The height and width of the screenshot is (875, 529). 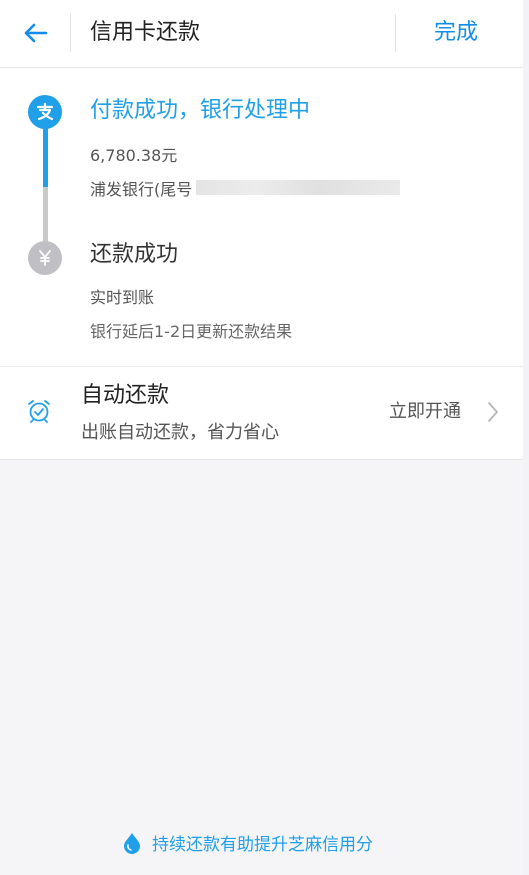 What do you see at coordinates (134, 155) in the screenshot?
I see `payment-amount: 6,780.38元` at bounding box center [134, 155].